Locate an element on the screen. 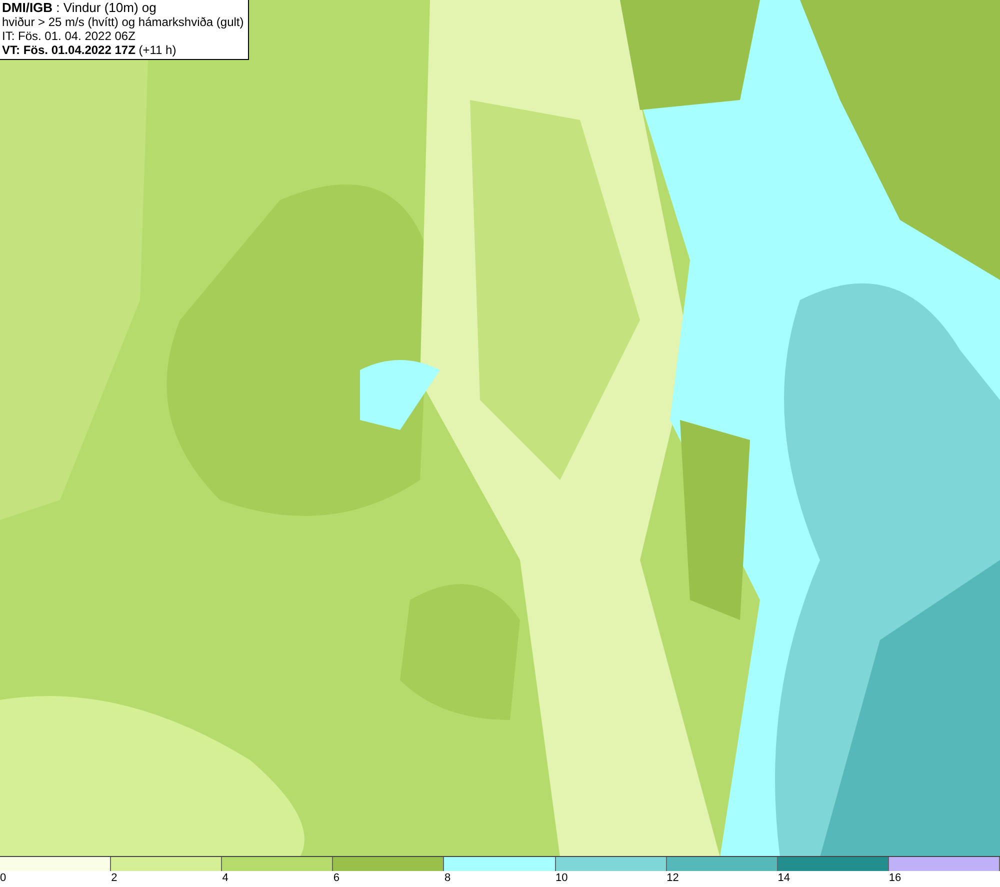 This screenshot has width=1000, height=887. caption-line: IT: Fös. 01. 04. 2022 06Z is located at coordinates (69, 36).